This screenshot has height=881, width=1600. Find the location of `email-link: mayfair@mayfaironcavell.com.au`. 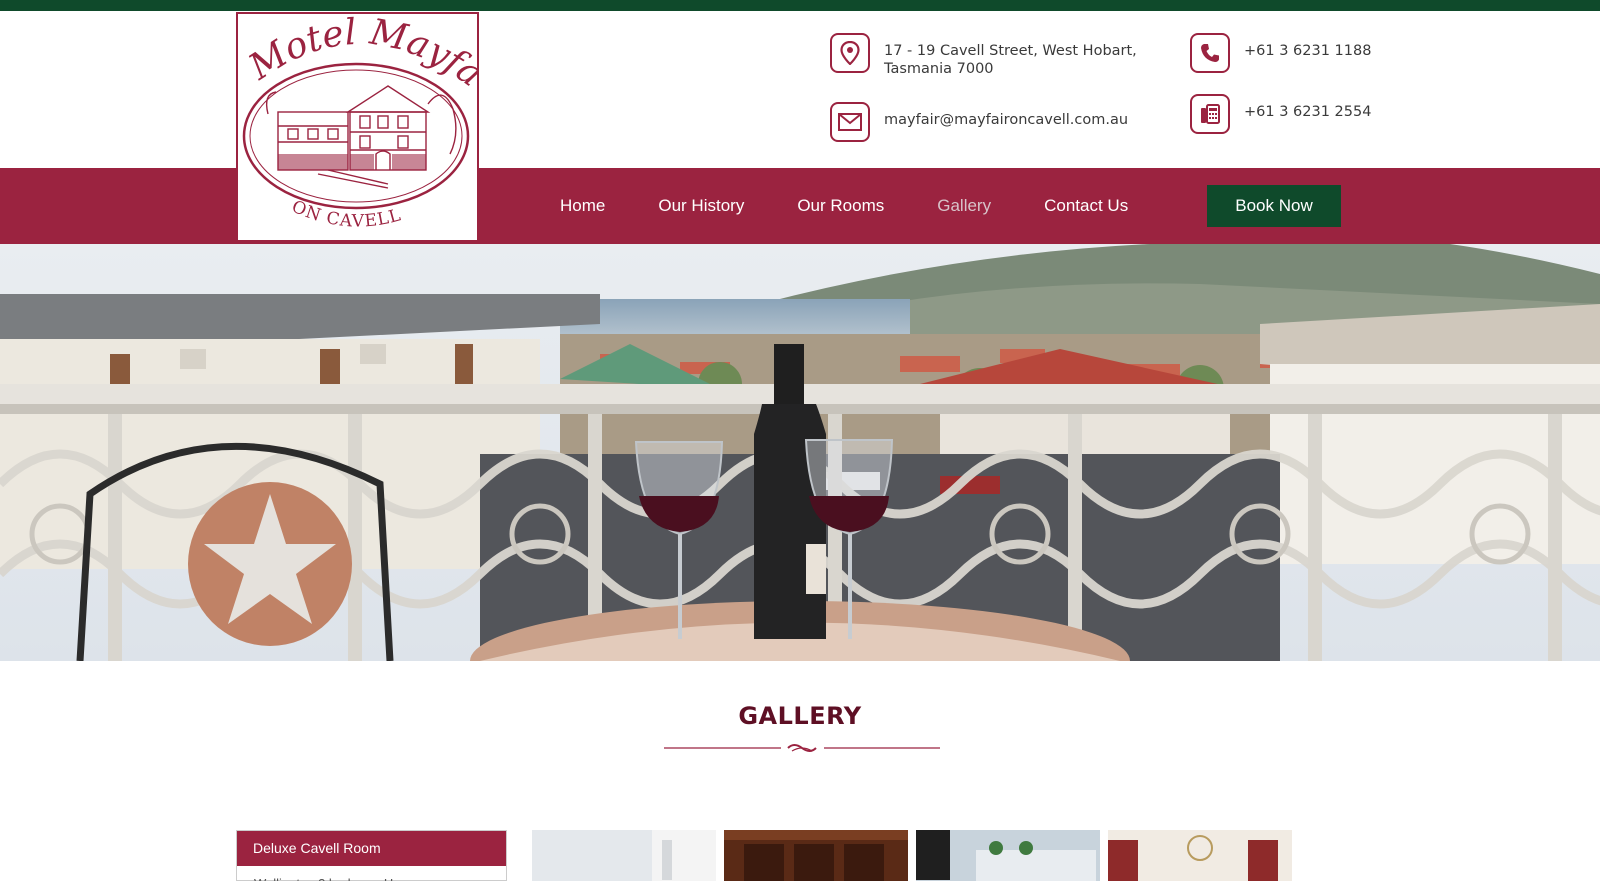

email-link: mayfair@mayfaironcavell.com.au is located at coordinates (1006, 120).